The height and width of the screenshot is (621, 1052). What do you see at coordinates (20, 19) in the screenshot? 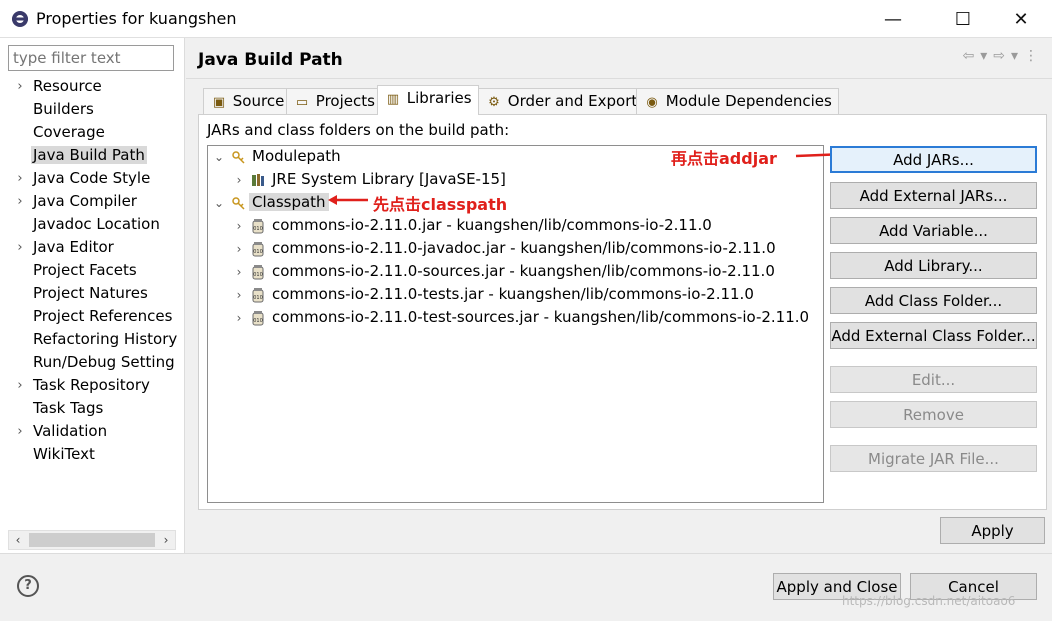
I see `eclipse-app-icon` at bounding box center [20, 19].